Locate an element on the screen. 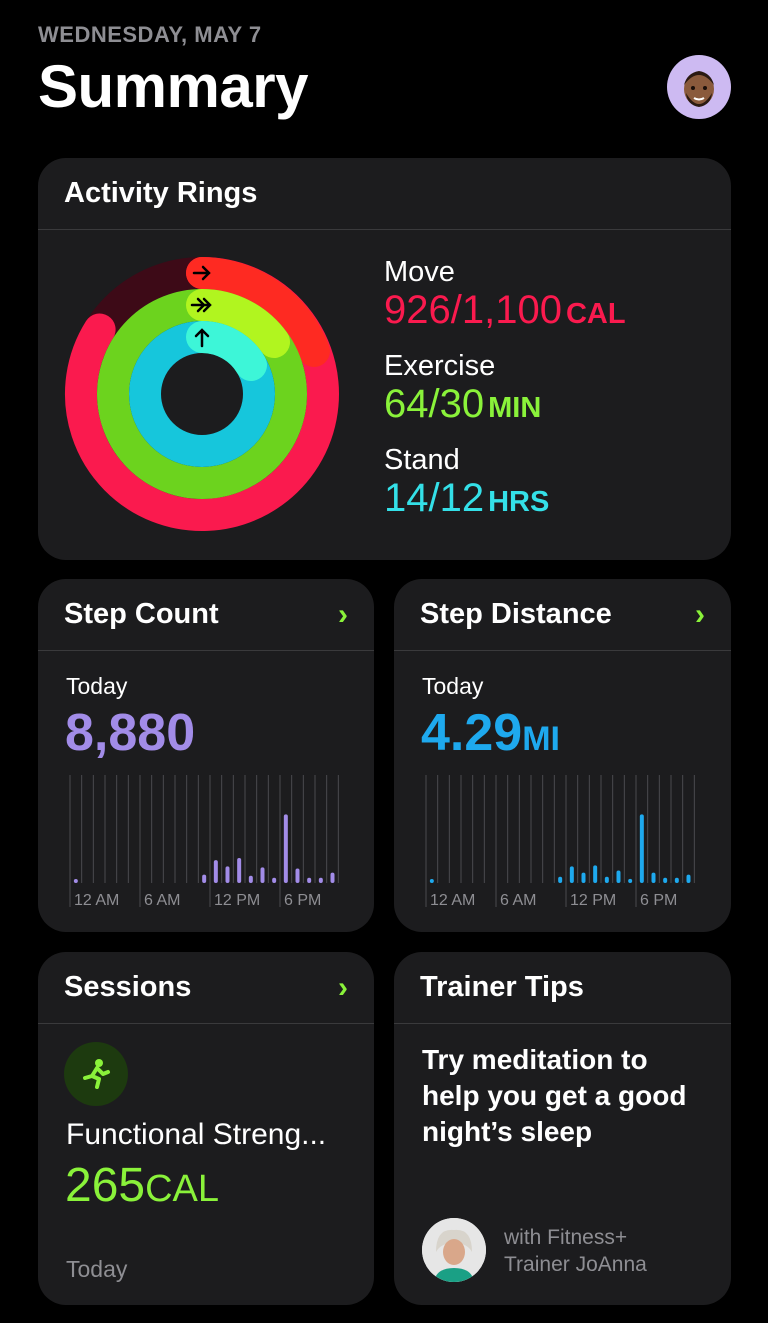 The image size is (768, 1323). step-distance-value: 4.29 is located at coordinates (472, 733).